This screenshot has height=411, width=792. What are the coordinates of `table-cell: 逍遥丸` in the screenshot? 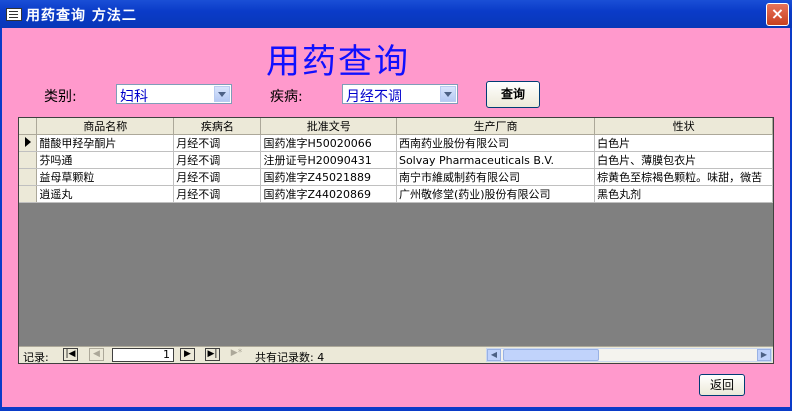 It's located at (105, 194).